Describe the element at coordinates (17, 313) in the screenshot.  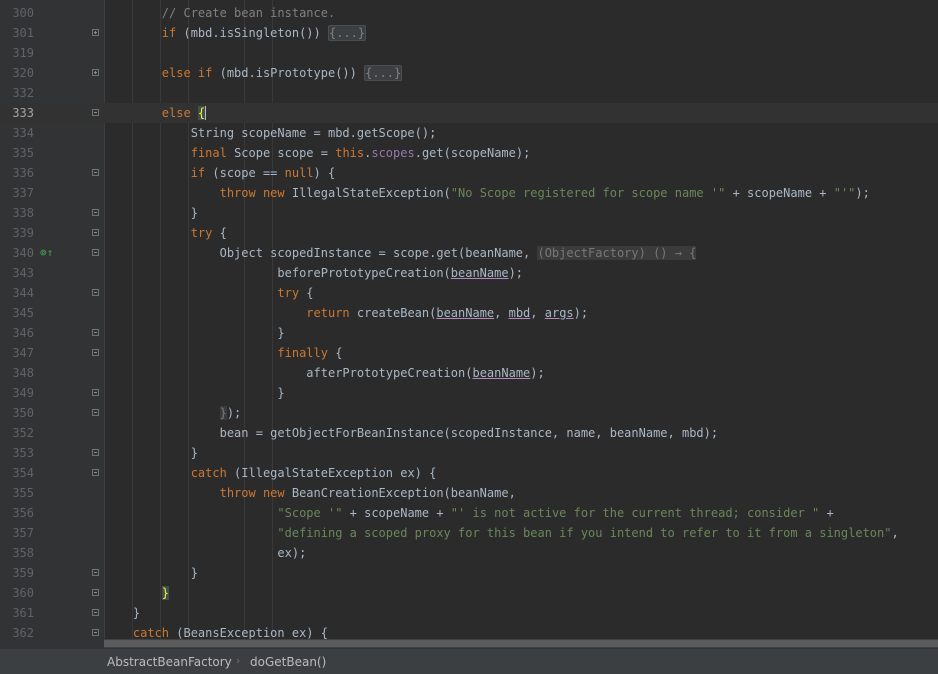
I see `line-number: 345` at that location.